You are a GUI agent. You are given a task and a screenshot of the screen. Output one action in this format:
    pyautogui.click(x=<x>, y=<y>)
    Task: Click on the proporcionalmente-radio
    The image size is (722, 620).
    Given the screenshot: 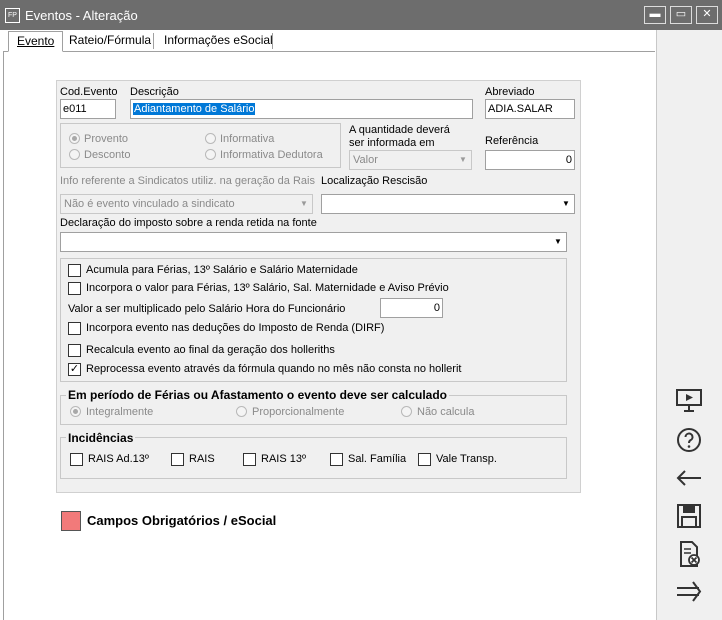 What is the action you would take?
    pyautogui.click(x=241, y=411)
    